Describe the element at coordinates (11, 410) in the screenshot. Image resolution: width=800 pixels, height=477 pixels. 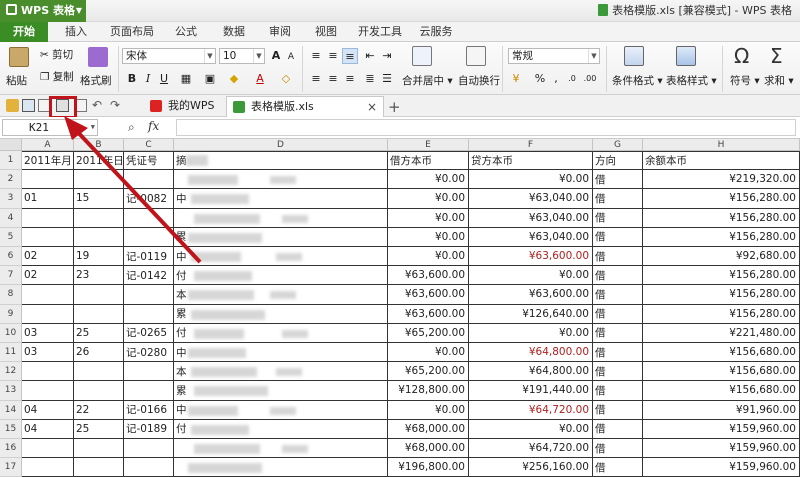
I see `row-header-14: 14` at that location.